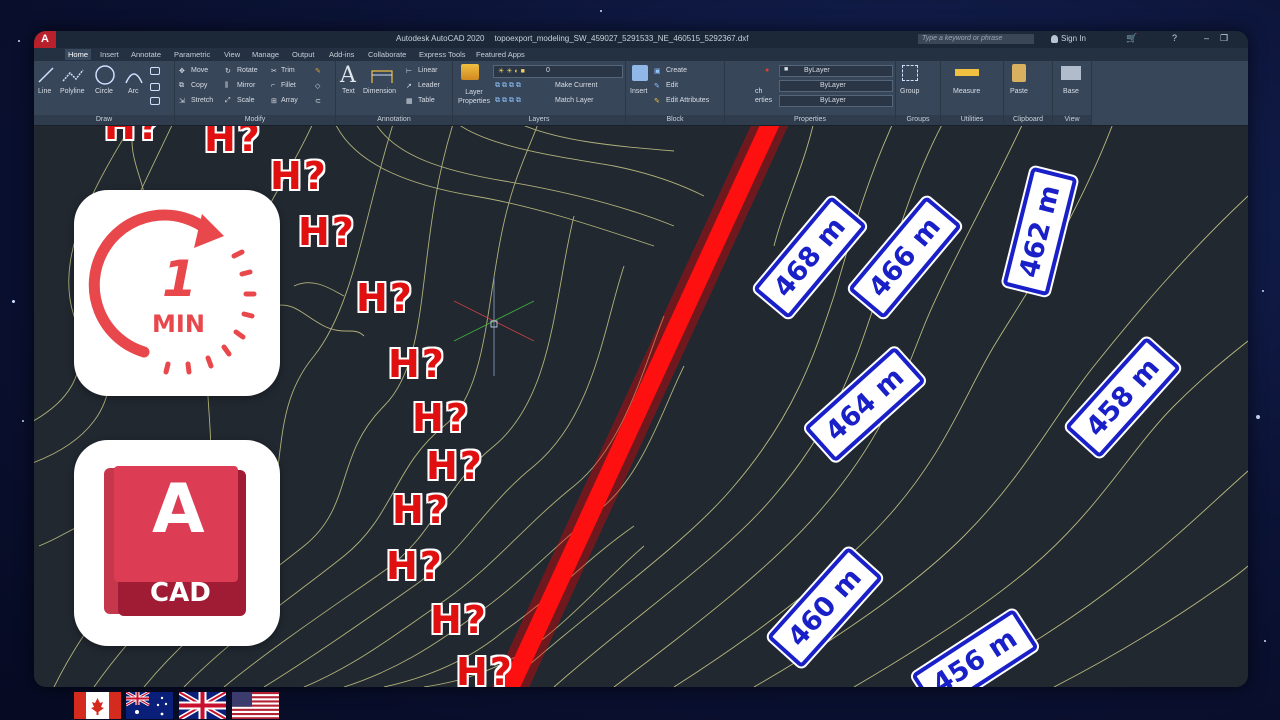  What do you see at coordinates (836, 86) in the screenshot?
I see `linetype-dropdown: ByLayer` at bounding box center [836, 86].